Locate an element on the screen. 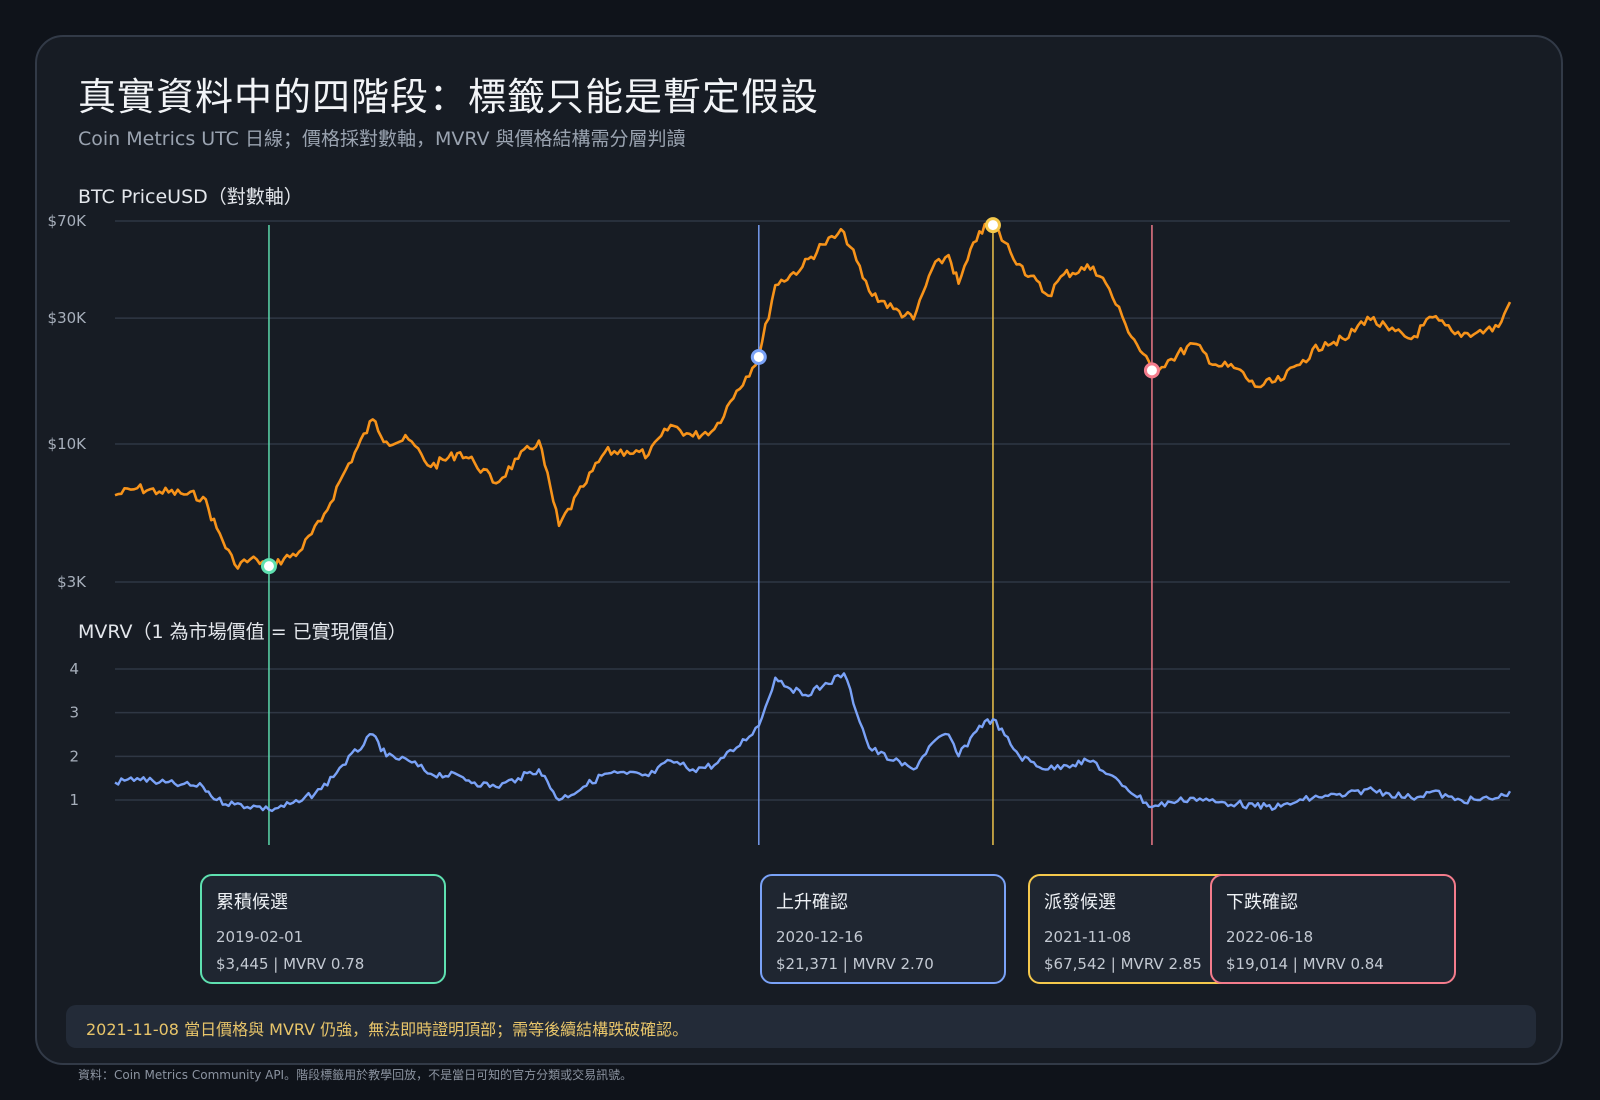  phase-marker-markdown is located at coordinates (1151, 370).